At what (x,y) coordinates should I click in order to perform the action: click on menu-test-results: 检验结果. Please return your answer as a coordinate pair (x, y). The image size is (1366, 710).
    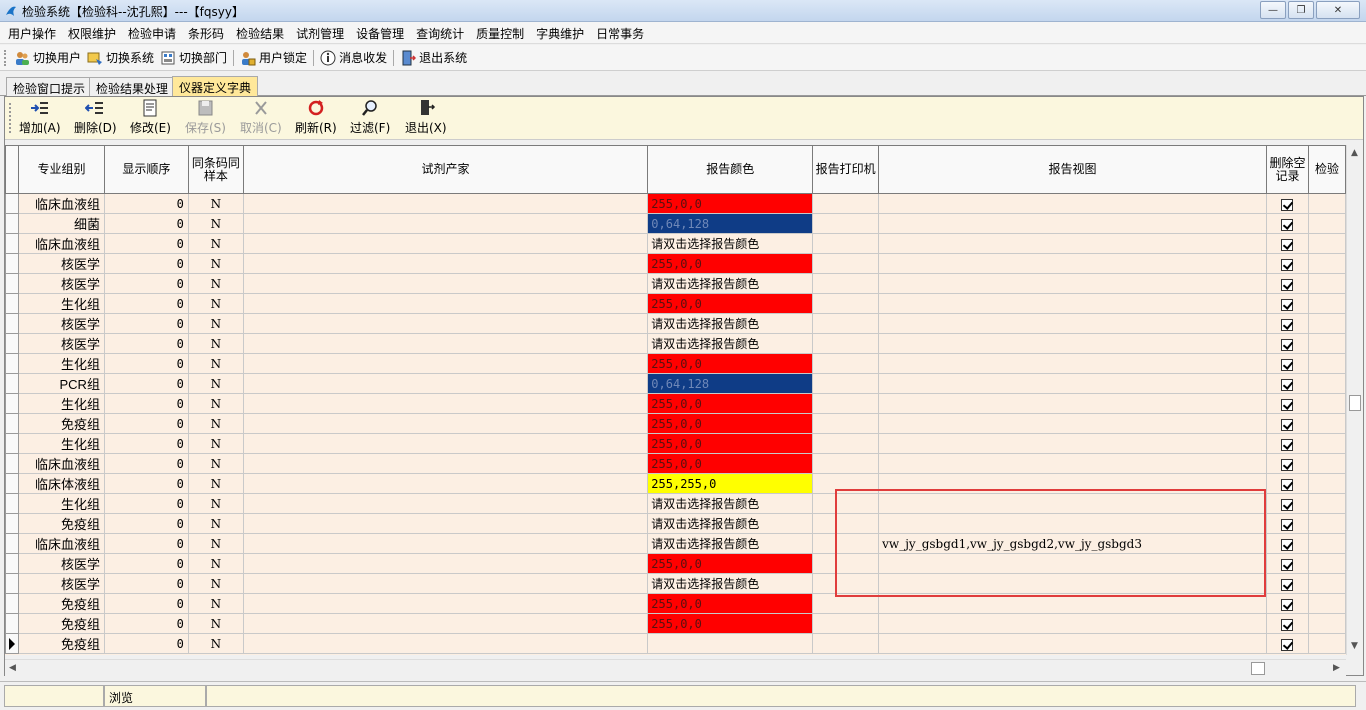
    Looking at the image, I should click on (260, 32).